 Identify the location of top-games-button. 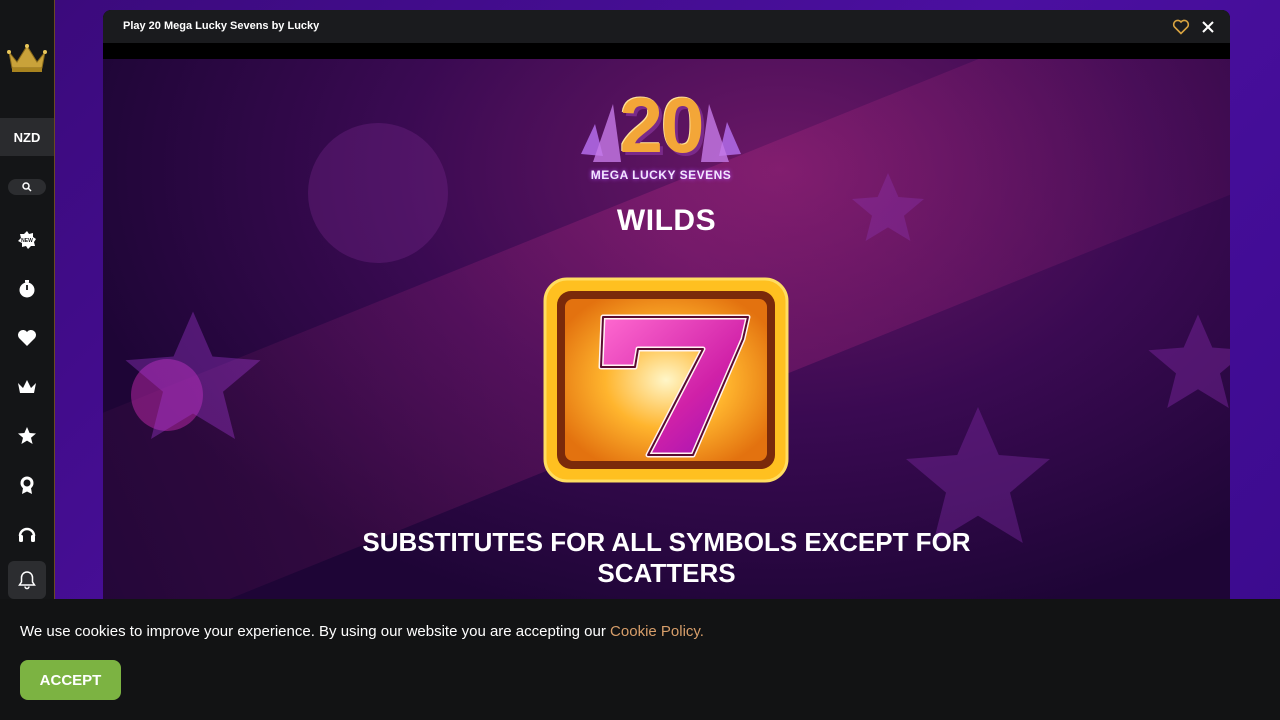
(27, 436).